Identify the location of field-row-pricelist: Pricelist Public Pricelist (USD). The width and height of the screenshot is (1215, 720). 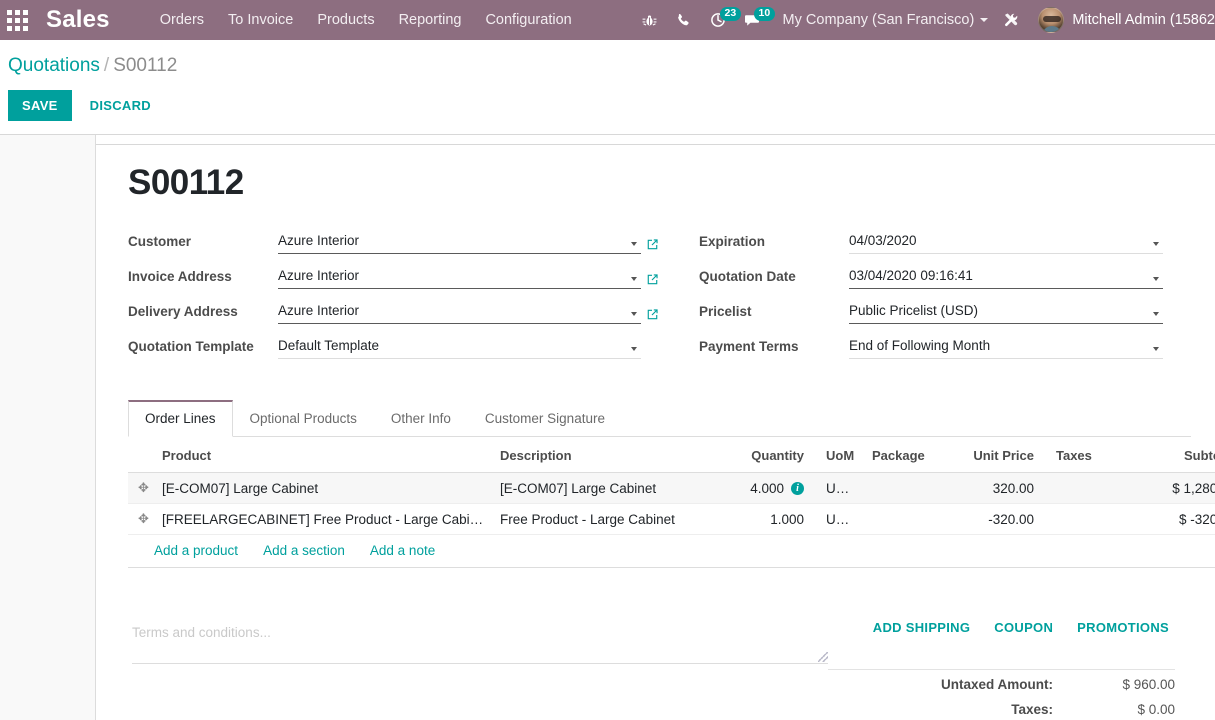
(931, 312).